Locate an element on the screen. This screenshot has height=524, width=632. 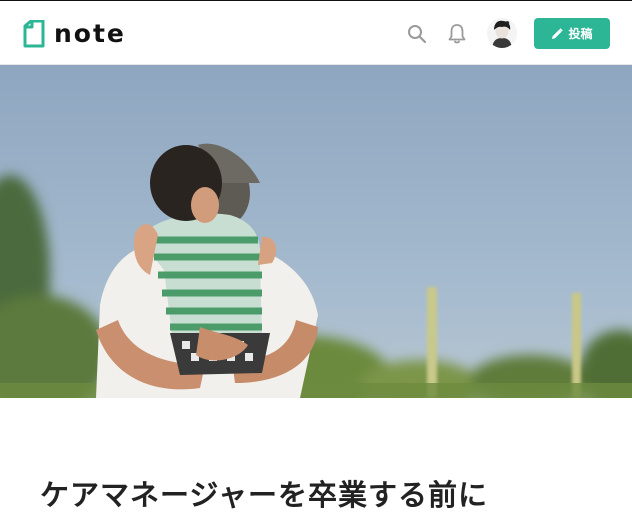
post-button: 投稿 is located at coordinates (572, 33).